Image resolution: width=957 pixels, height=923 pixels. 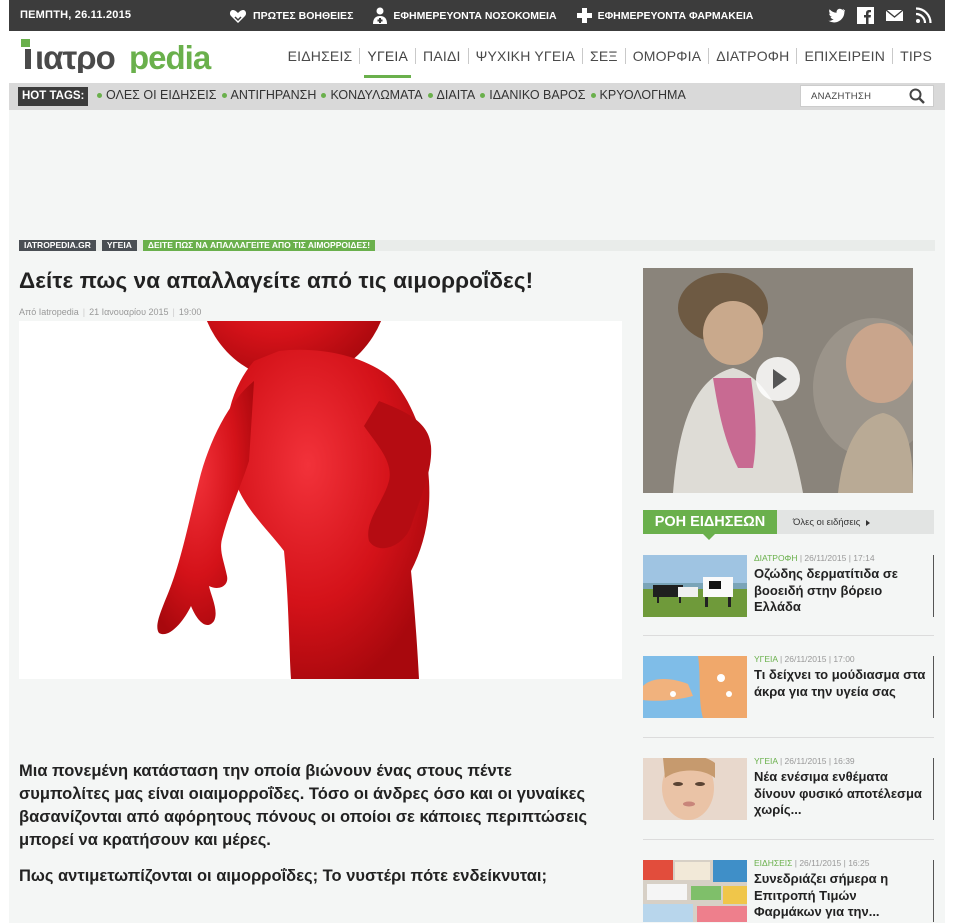 What do you see at coordinates (827, 522) in the screenshot?
I see `all-news-label: Όλες οι ειδήσεις` at bounding box center [827, 522].